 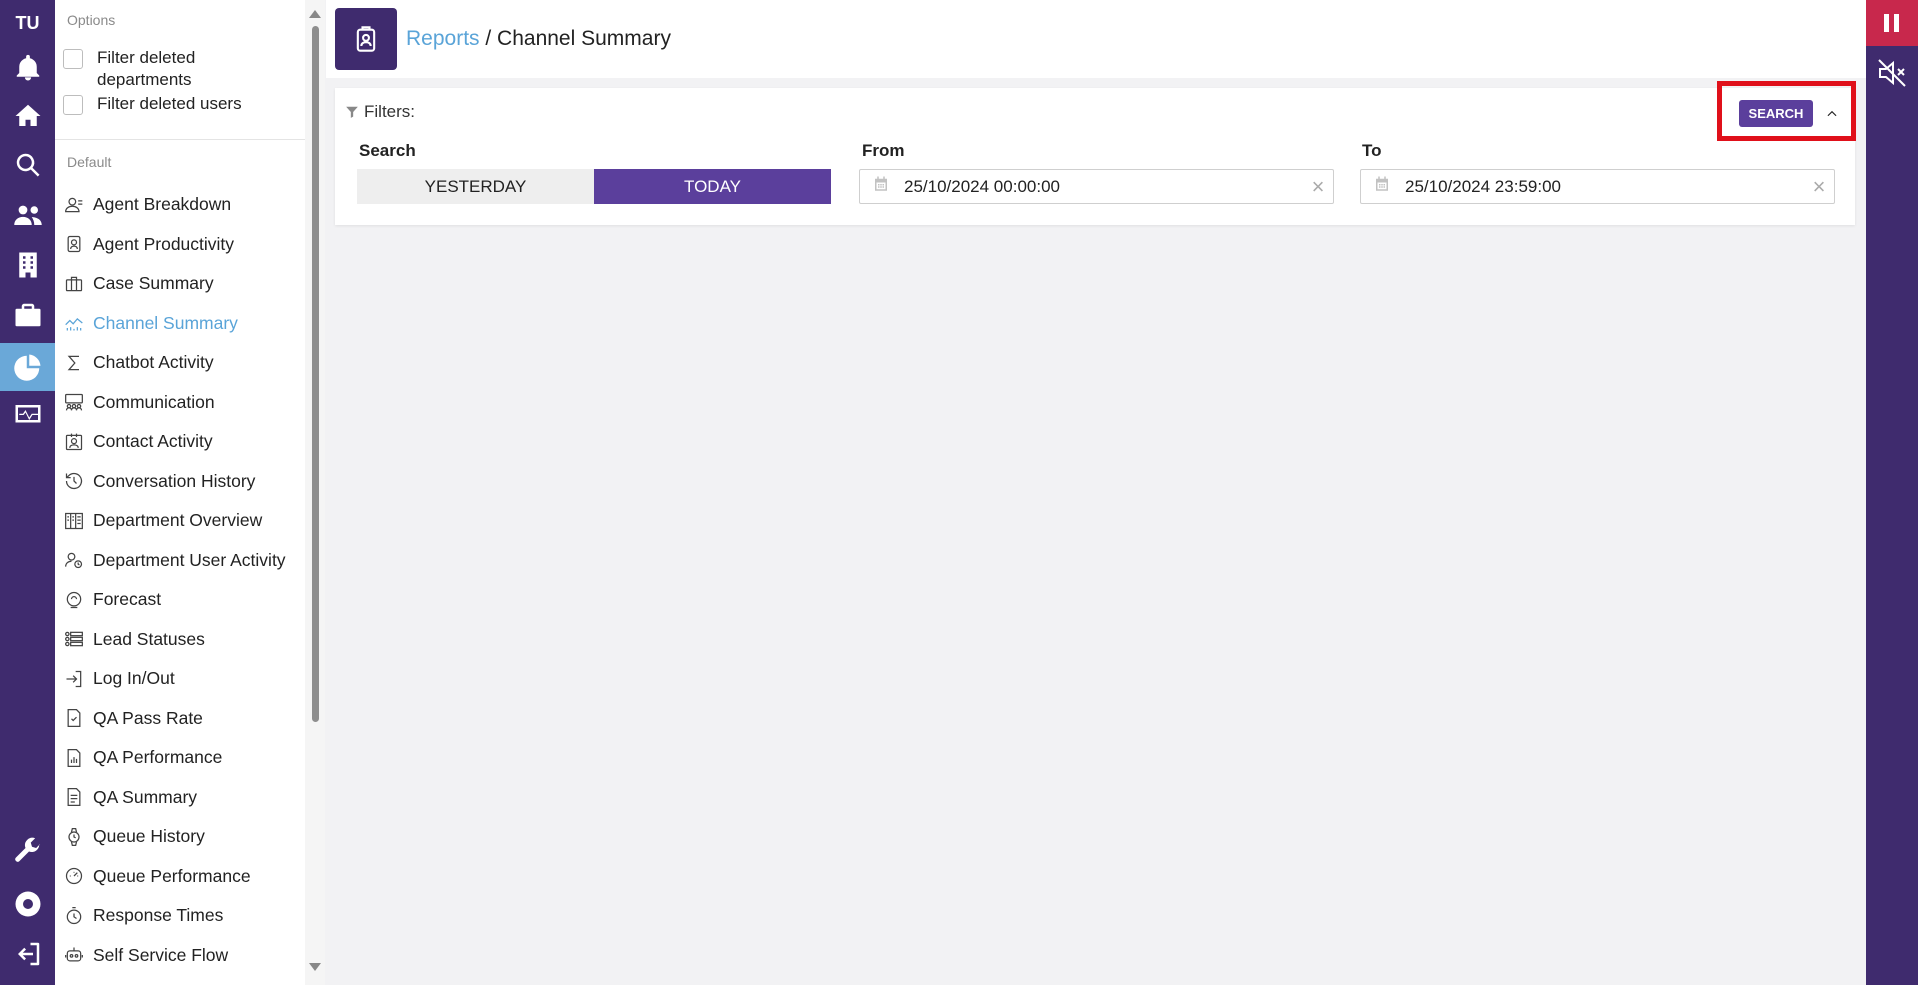 I want to click on report-item-label: Queue History, so click(x=149, y=836).